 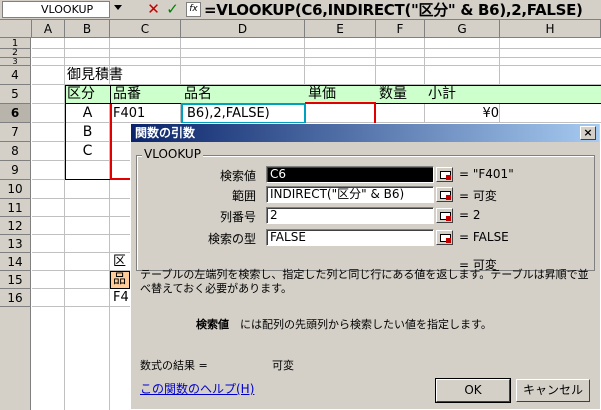 What do you see at coordinates (172, 9) in the screenshot?
I see `enter-icon: ✓` at bounding box center [172, 9].